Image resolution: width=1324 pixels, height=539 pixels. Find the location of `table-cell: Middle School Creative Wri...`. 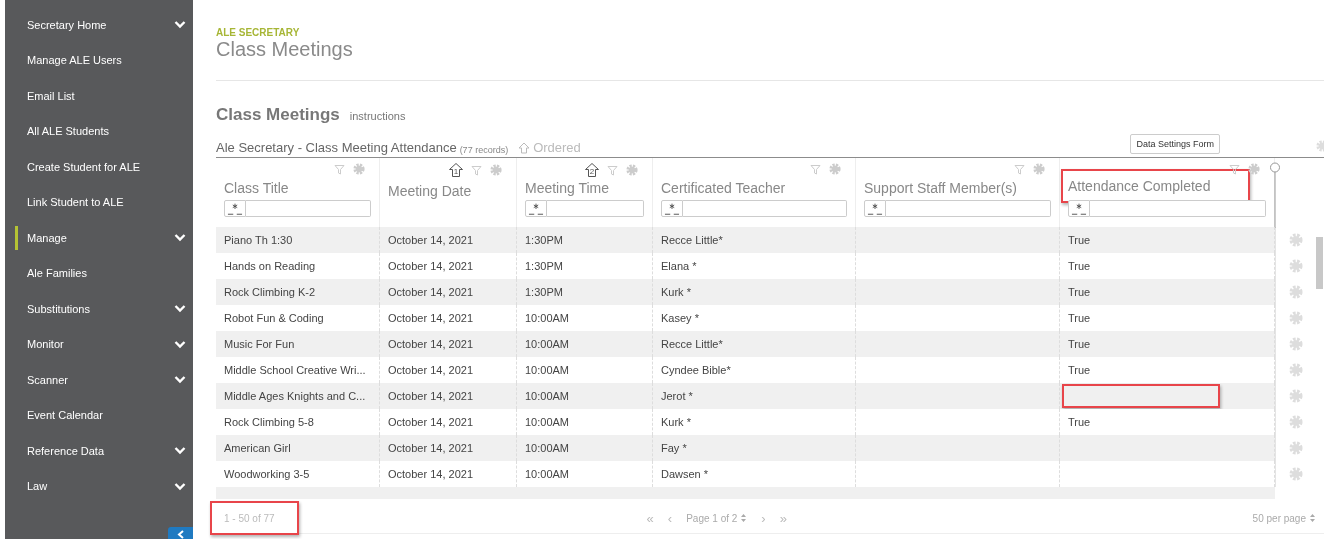

table-cell: Middle School Creative Wri... is located at coordinates (295, 370).